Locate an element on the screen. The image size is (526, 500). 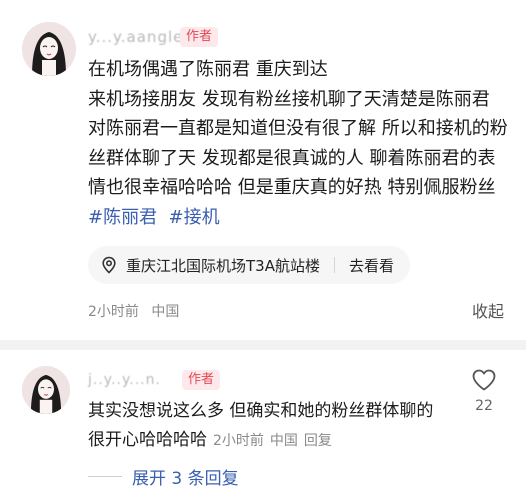
section-divider is located at coordinates (263, 345).